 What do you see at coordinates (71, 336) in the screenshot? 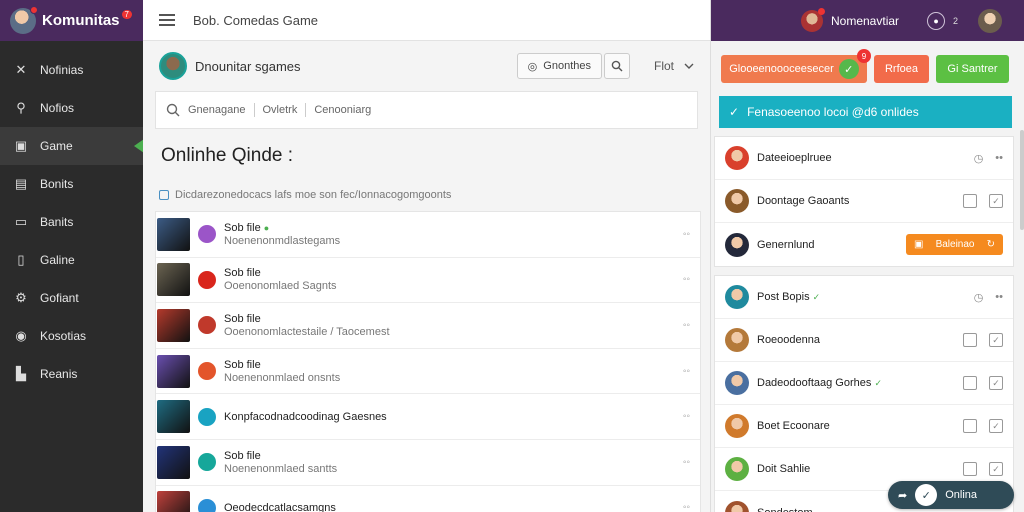
I see `sidebar-item-7: ◉ Kosotias` at bounding box center [71, 336].